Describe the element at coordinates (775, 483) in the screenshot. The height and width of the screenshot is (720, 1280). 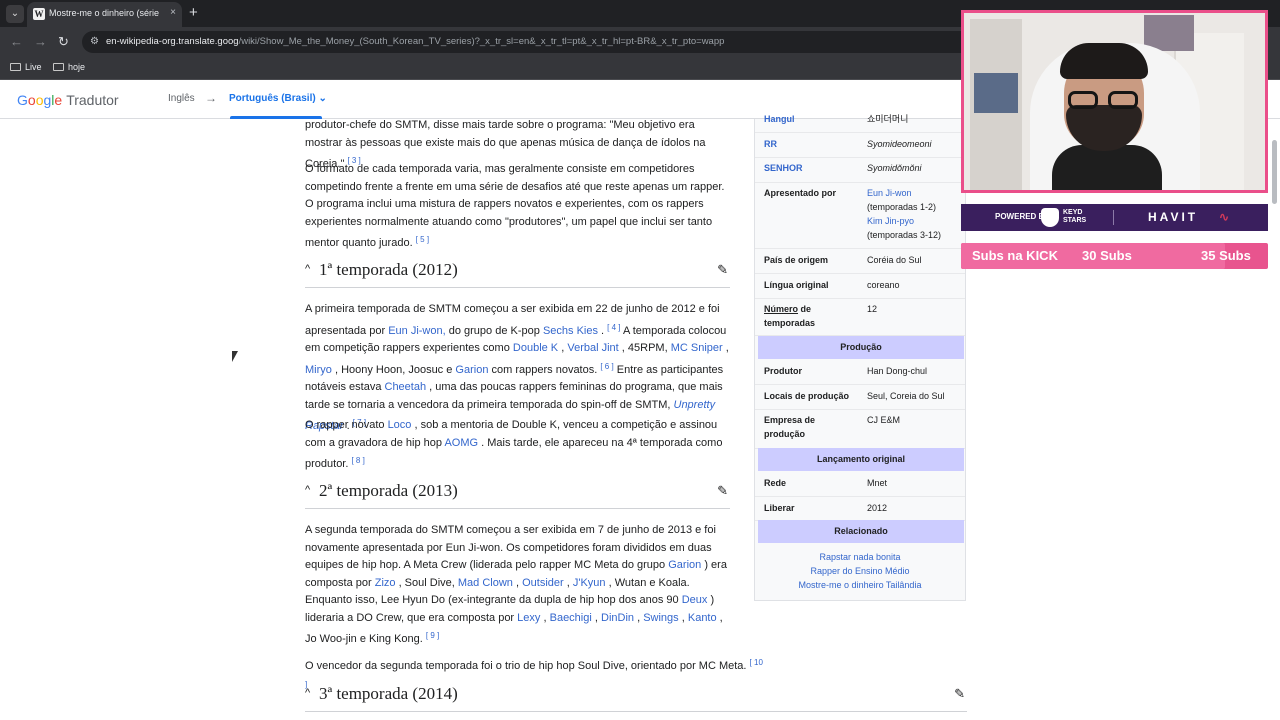
I see `infobox-label: Rede` at that location.